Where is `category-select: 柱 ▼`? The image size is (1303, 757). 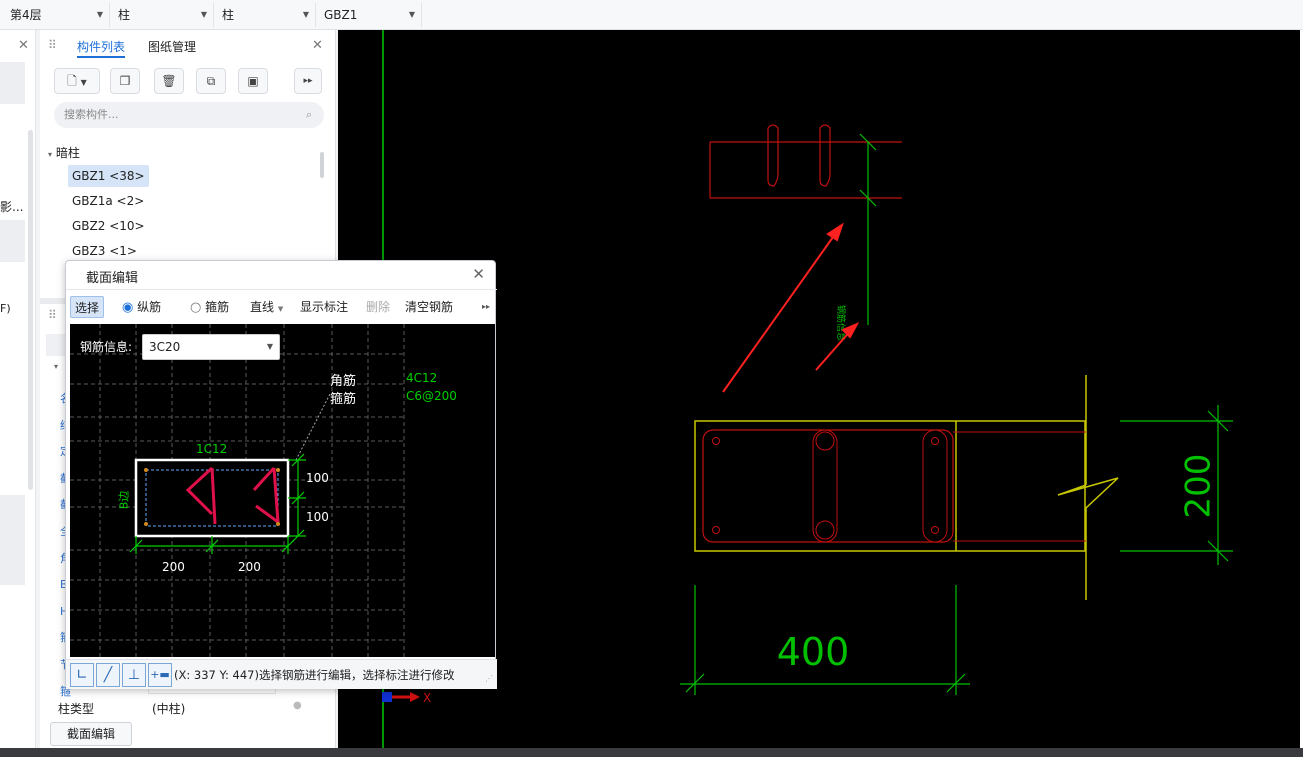
category-select: 柱 ▼ is located at coordinates (162, 15).